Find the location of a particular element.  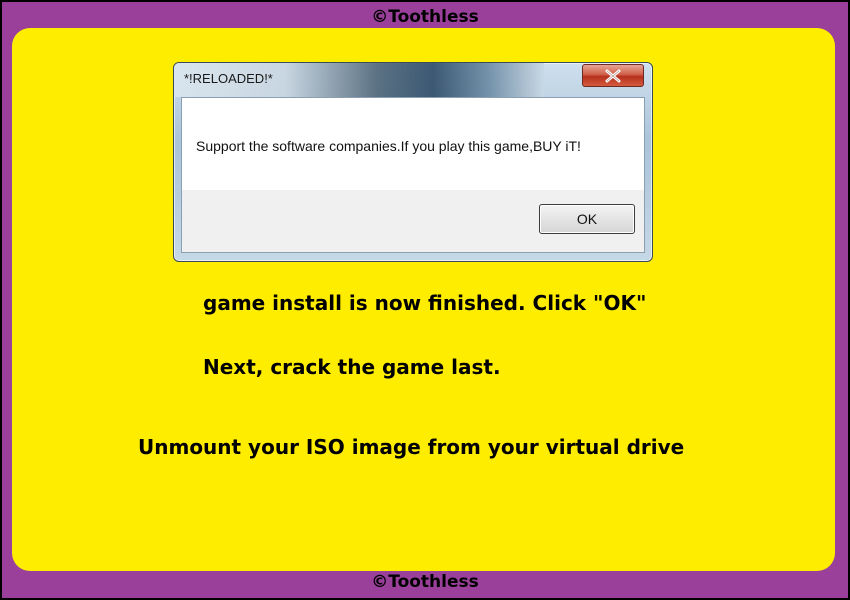

close-x-icon is located at coordinates (613, 75).